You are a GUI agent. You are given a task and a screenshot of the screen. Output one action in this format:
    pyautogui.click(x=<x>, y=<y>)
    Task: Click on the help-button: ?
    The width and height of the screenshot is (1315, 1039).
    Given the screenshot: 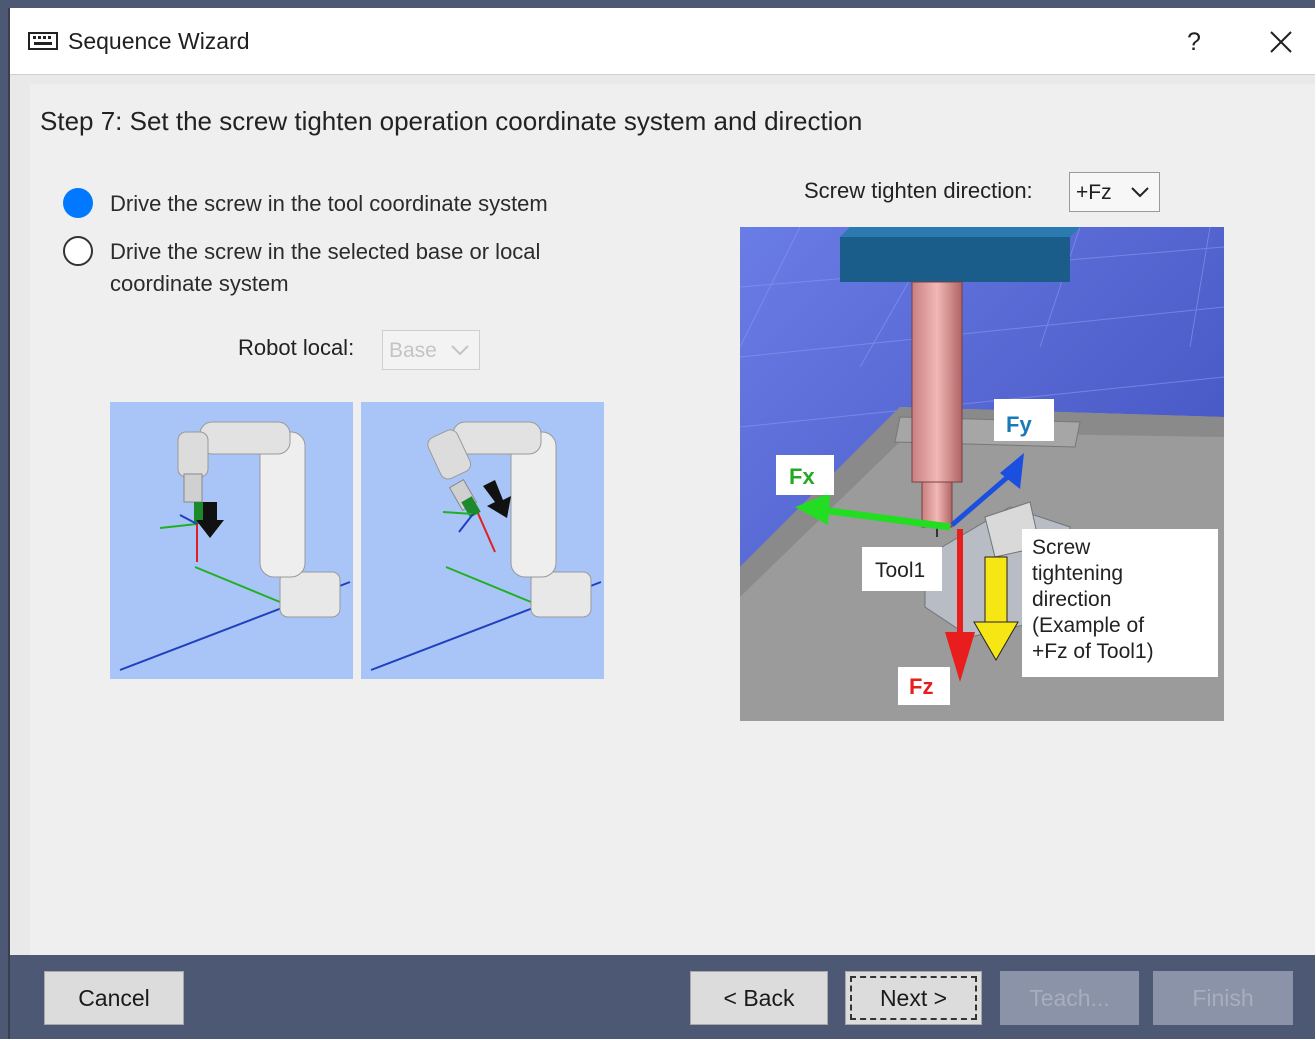 What is the action you would take?
    pyautogui.click(x=1194, y=42)
    